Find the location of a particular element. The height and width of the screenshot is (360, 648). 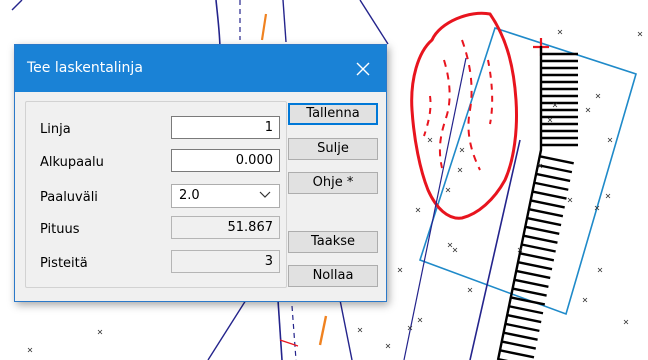

pituus-label: Pituus is located at coordinates (60, 229).